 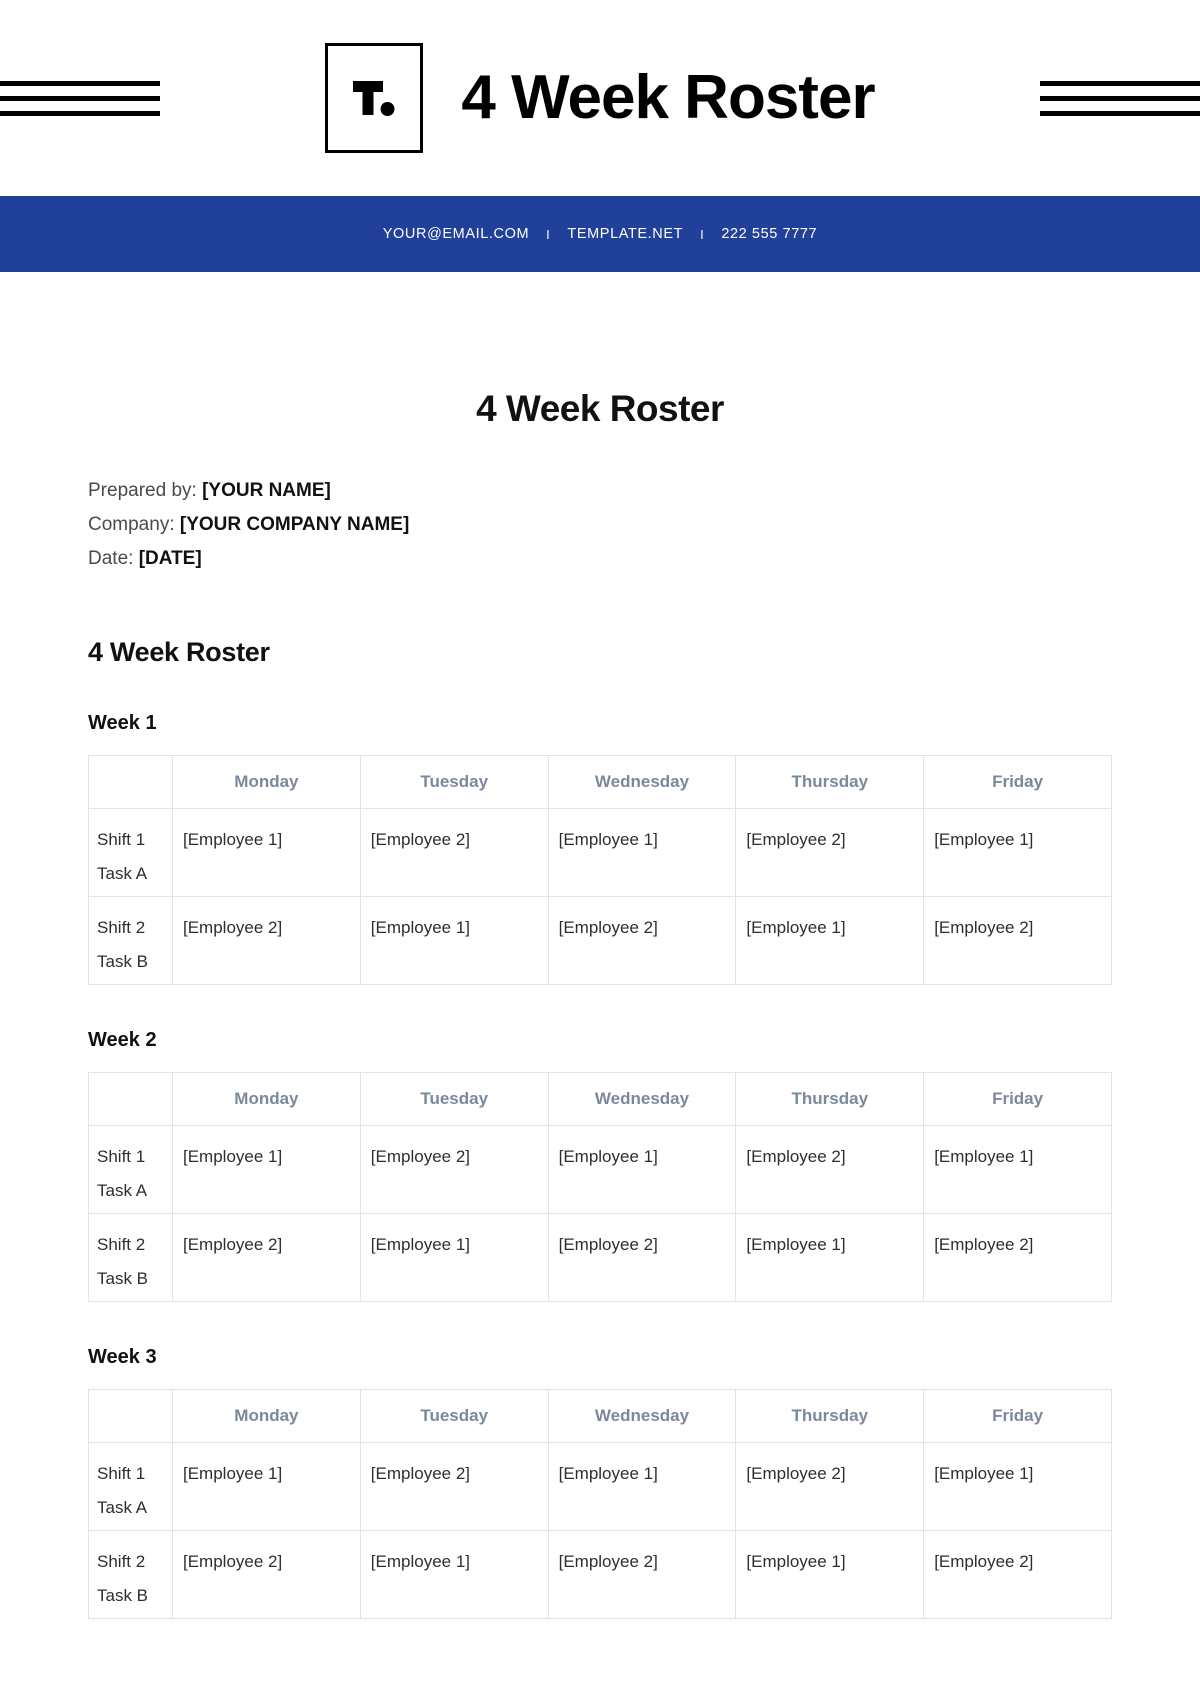 I want to click on contact-website: TEMPLATE.NET, so click(x=625, y=234).